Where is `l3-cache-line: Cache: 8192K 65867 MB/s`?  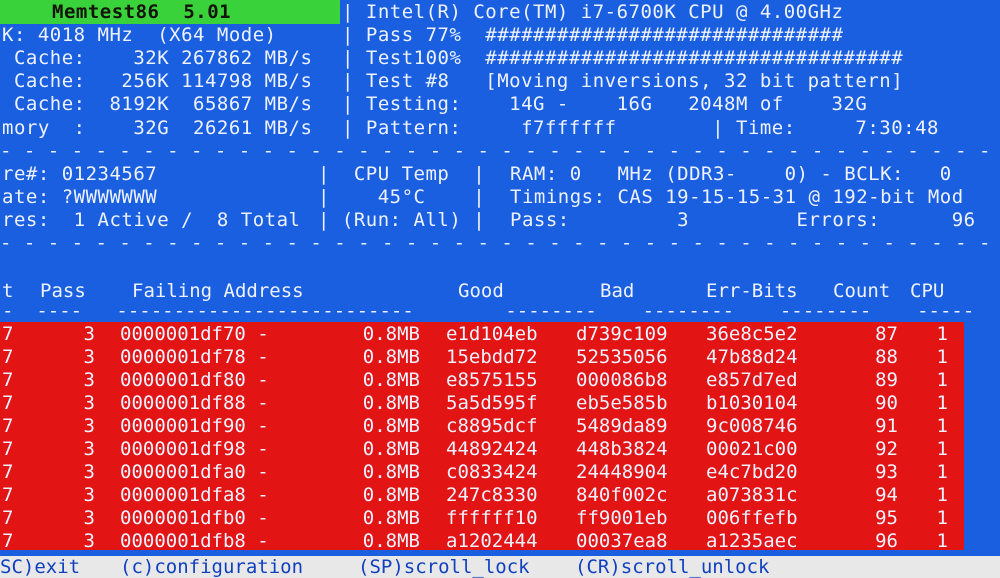
l3-cache-line: Cache: 8192K 65867 MB/s is located at coordinates (157, 104).